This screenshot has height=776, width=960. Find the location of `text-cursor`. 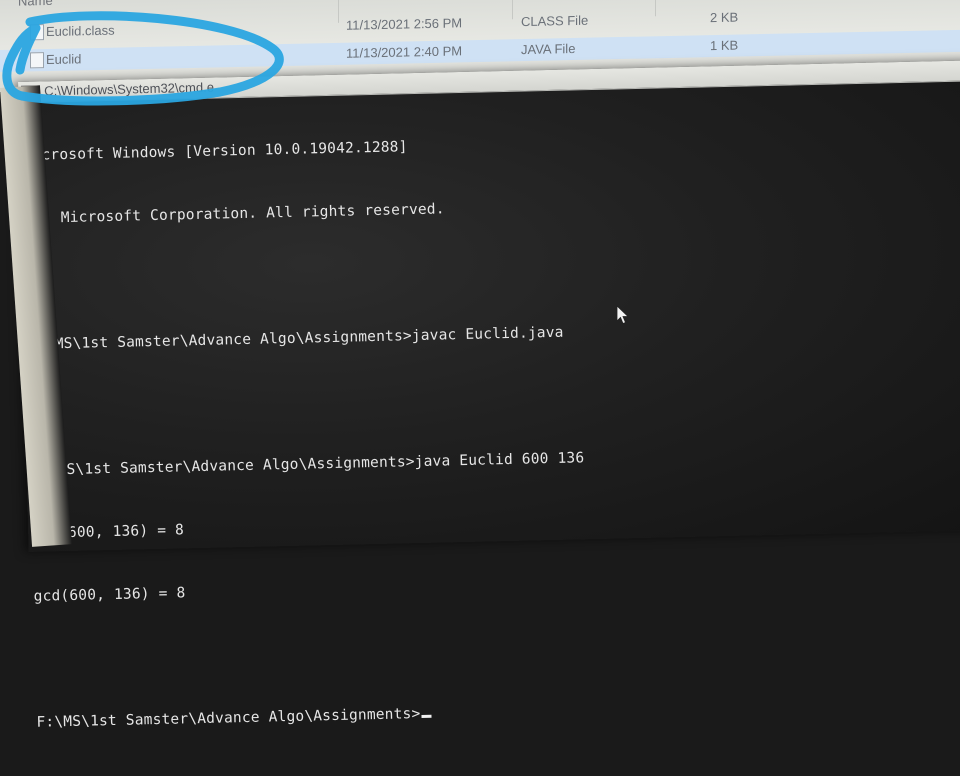

text-cursor is located at coordinates (426, 716).